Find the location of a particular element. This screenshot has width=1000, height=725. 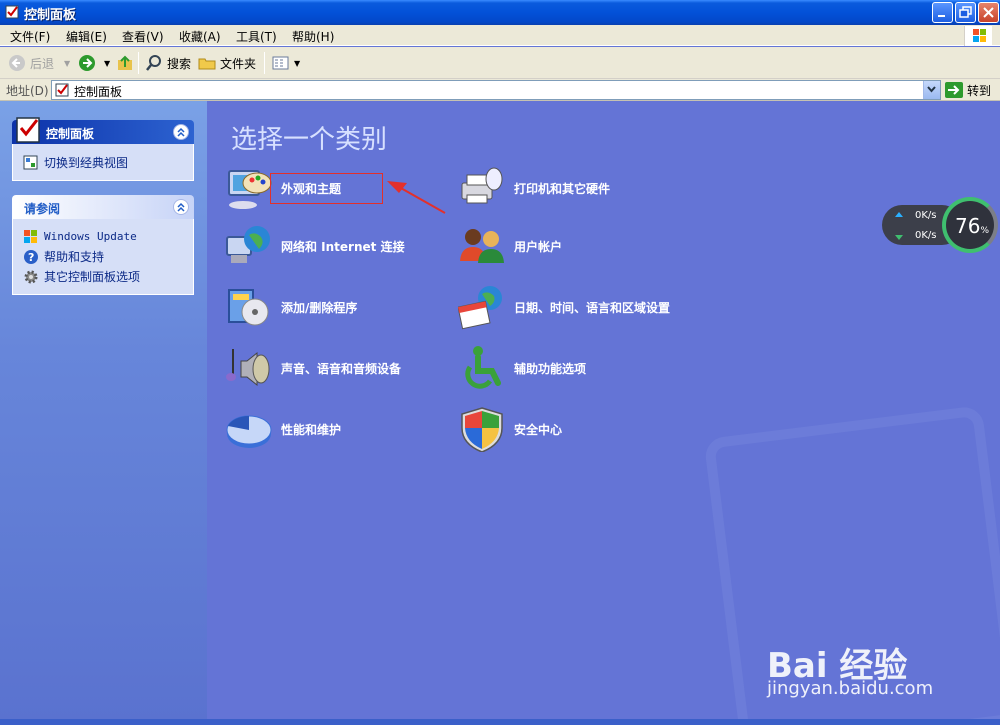

category-label: 性能和维护 is located at coordinates (311, 429).